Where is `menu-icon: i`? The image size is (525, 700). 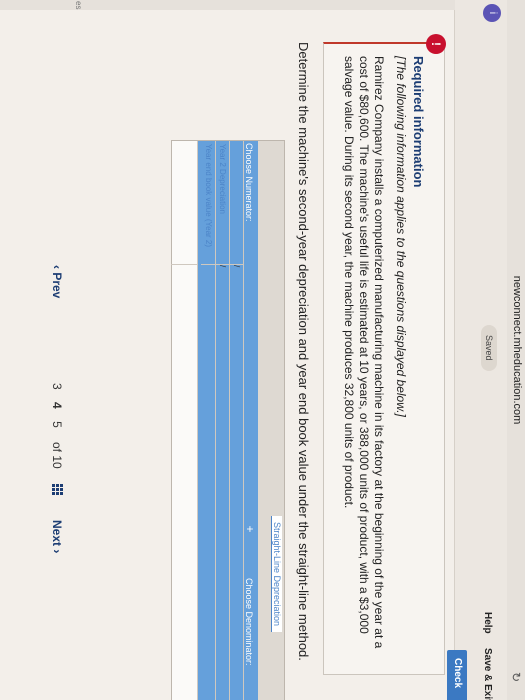 menu-icon: i is located at coordinates (492, 13).